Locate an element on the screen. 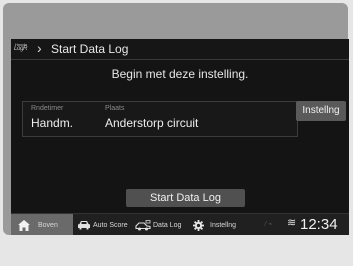 The width and height of the screenshot is (353, 266). nav-item-data-log: Data Log is located at coordinates (162, 224).